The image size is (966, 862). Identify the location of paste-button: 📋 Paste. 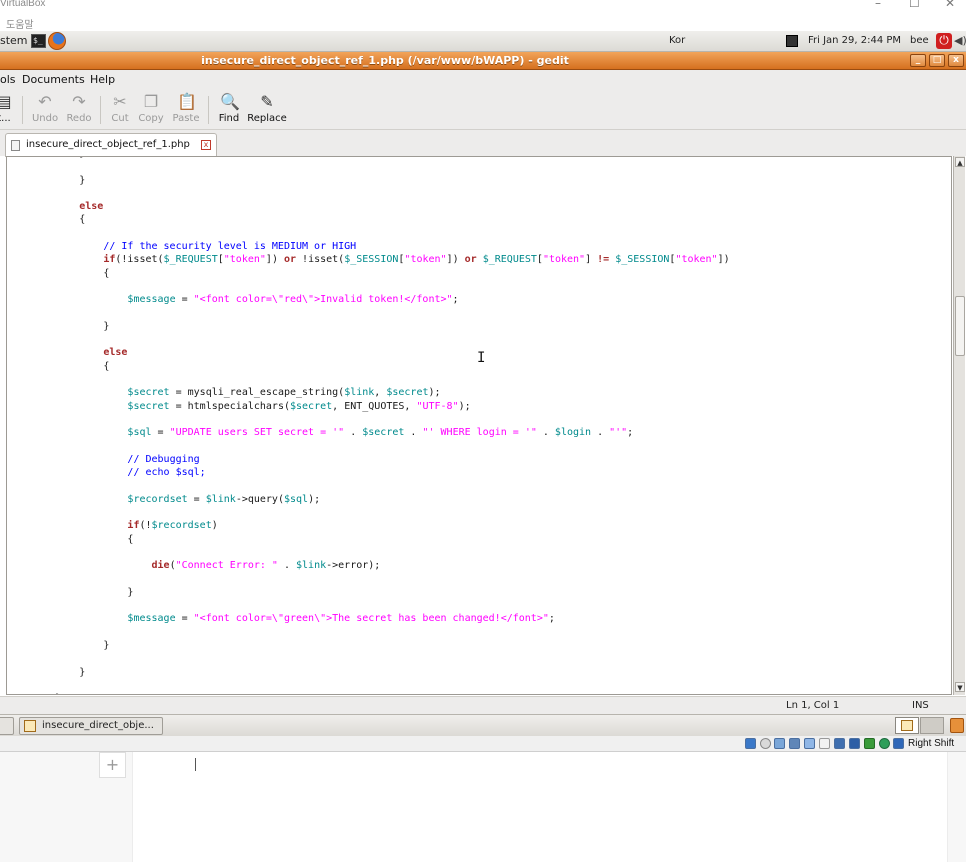
(186, 110).